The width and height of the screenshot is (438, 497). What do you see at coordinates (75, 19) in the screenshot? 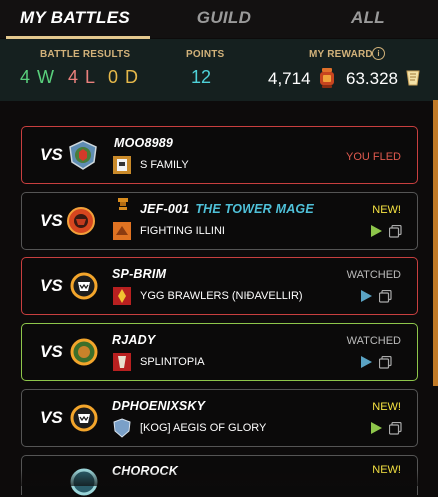
I see `tab-my-battles: MY BATTLES` at bounding box center [75, 19].